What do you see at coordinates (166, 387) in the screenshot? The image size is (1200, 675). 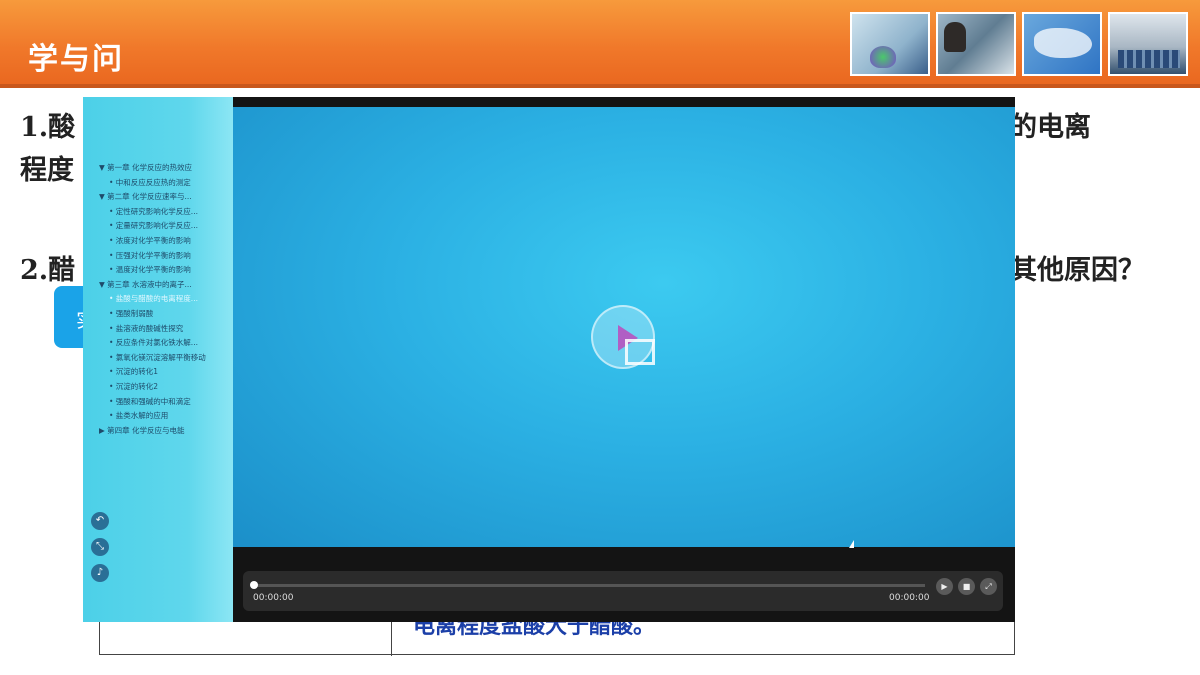 I see `playlist-item: • 沉淀的转化2` at bounding box center [166, 387].